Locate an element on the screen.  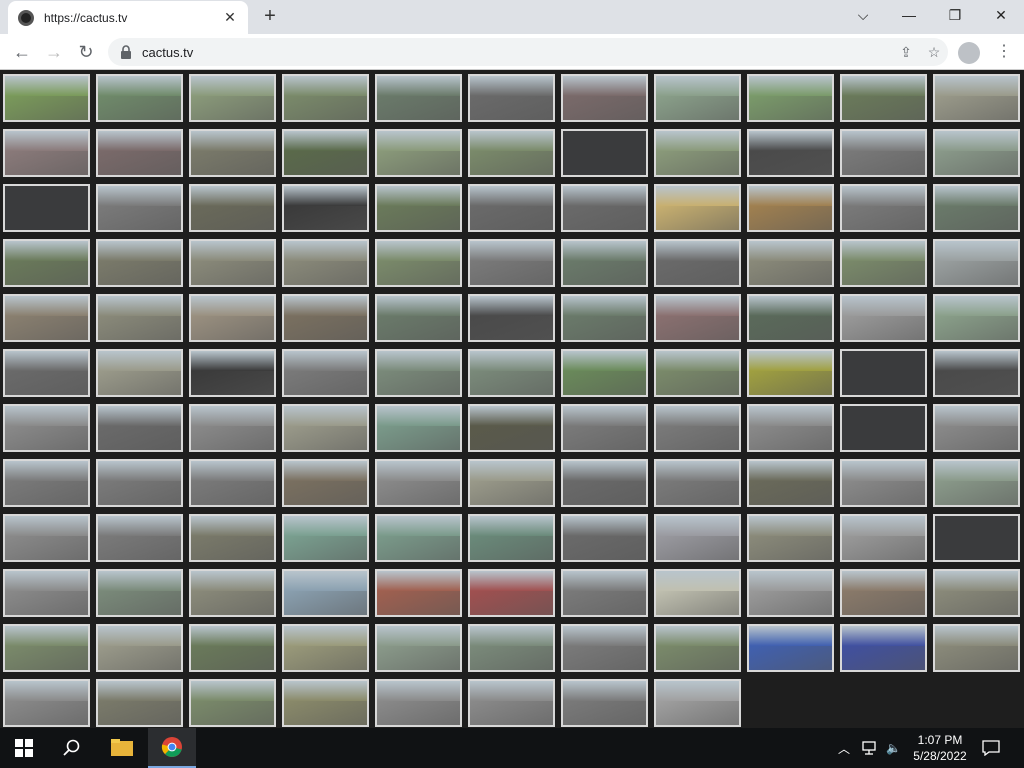
chevron-up-icon: ︿ is located at coordinates (844, 748).